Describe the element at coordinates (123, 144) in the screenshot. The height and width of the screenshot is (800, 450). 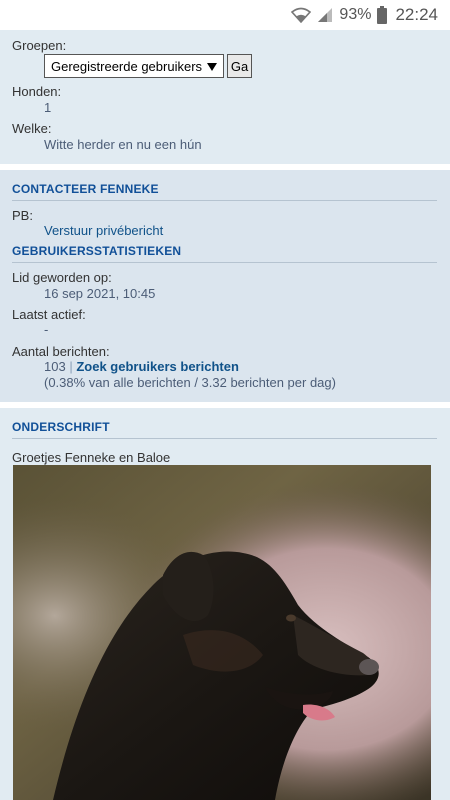
I see `which-value: Witte herder en nu een hún` at that location.